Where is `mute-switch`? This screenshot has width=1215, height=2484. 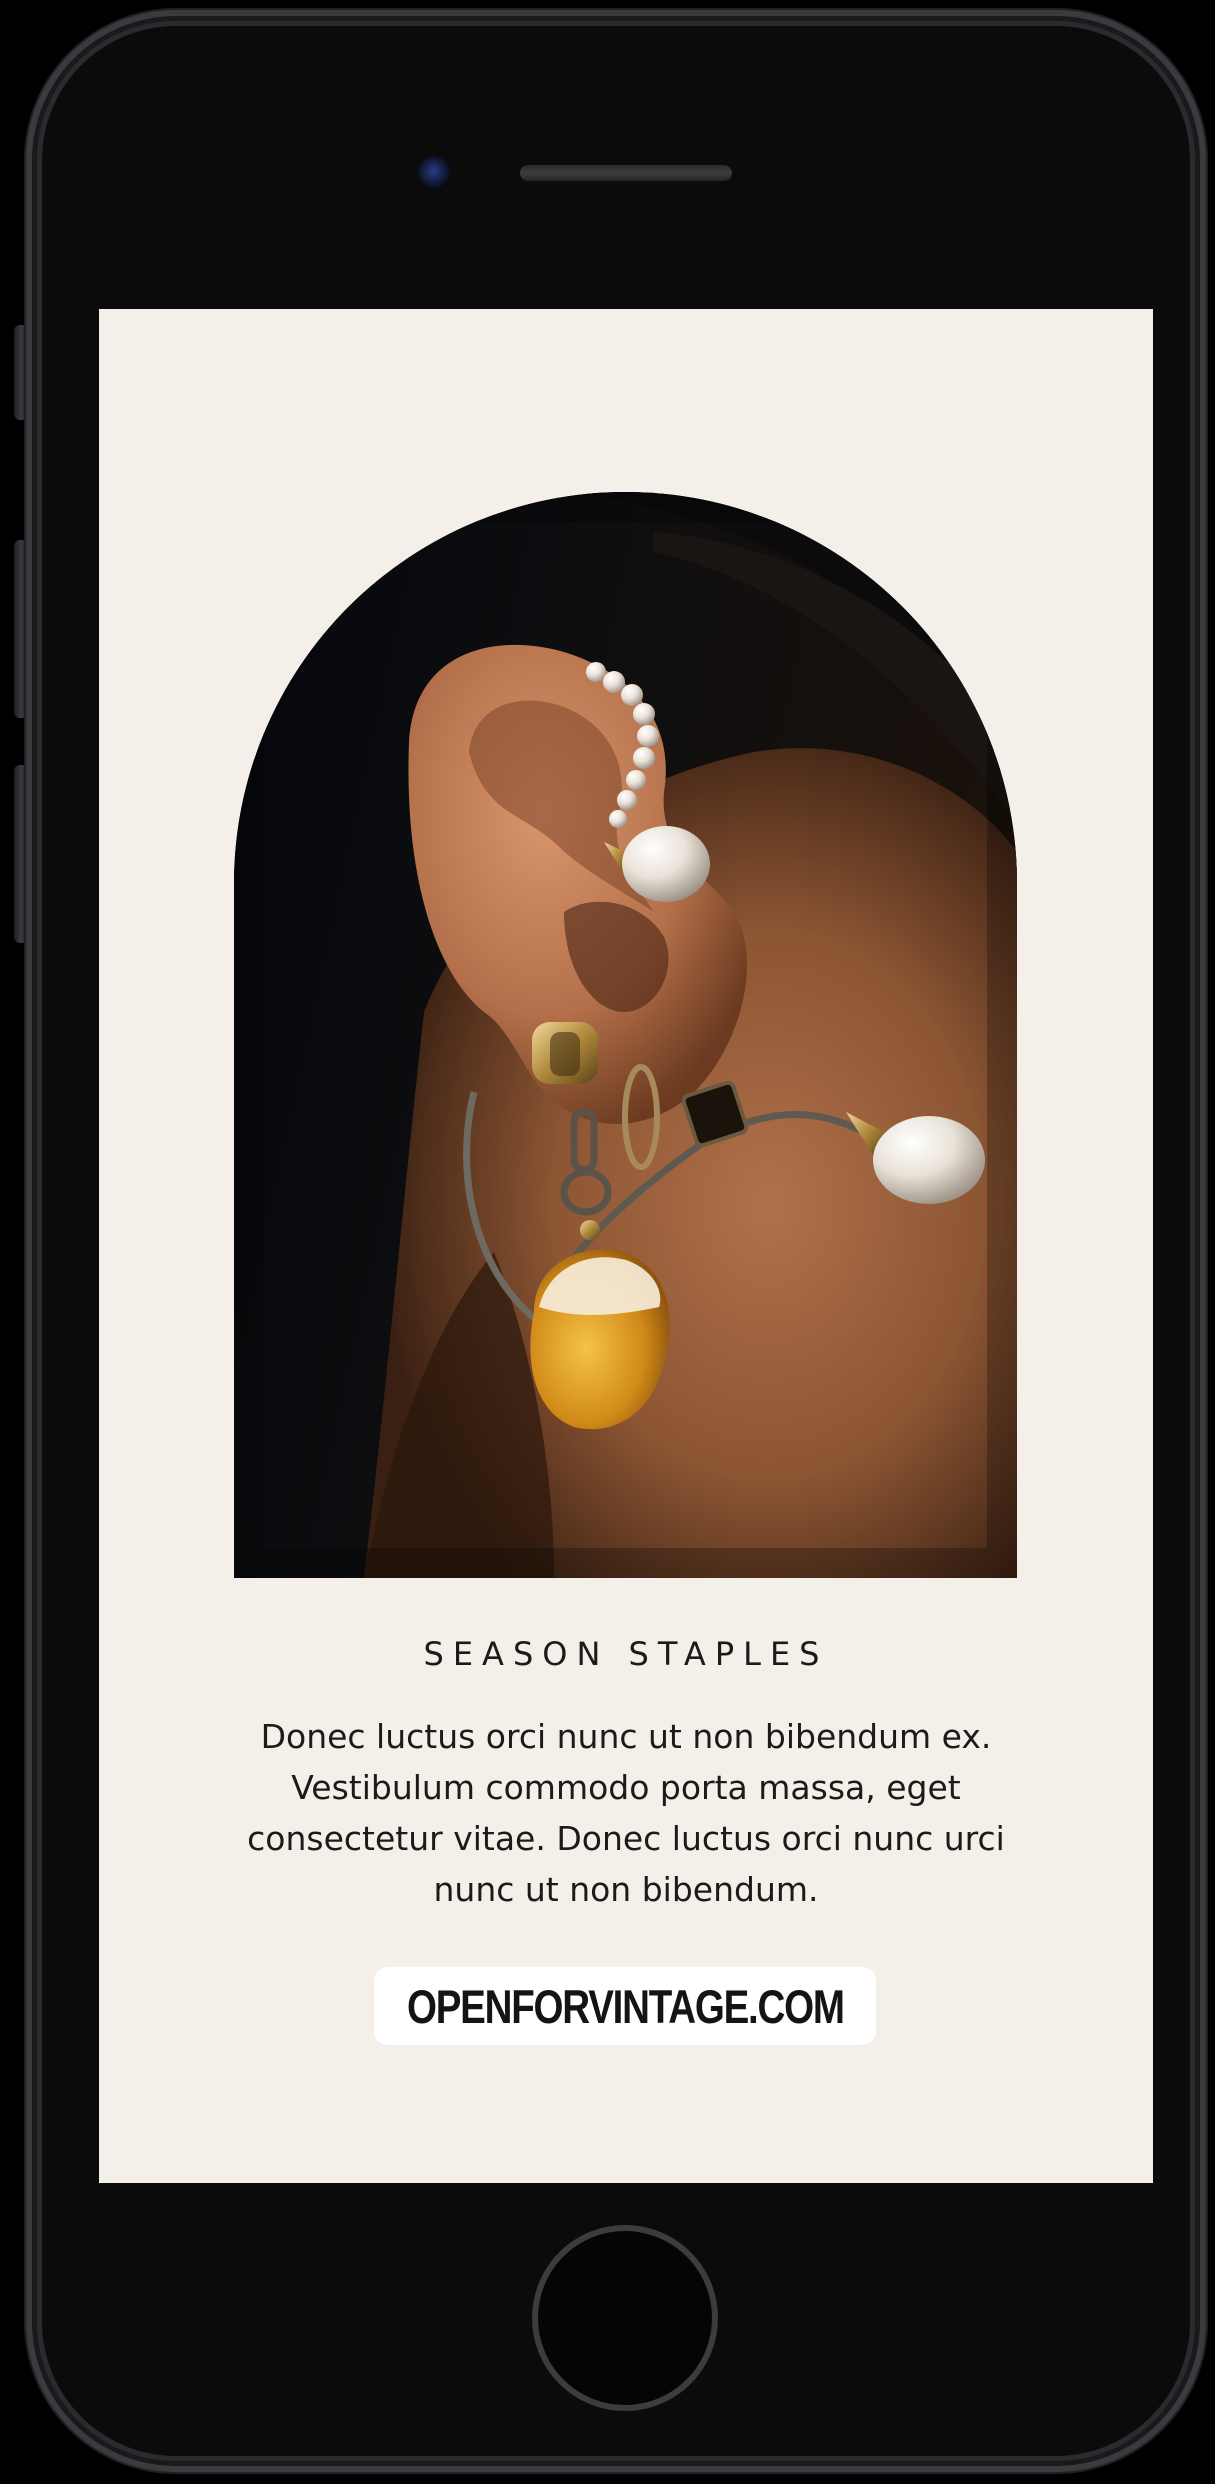
mute-switch is located at coordinates (20, 372).